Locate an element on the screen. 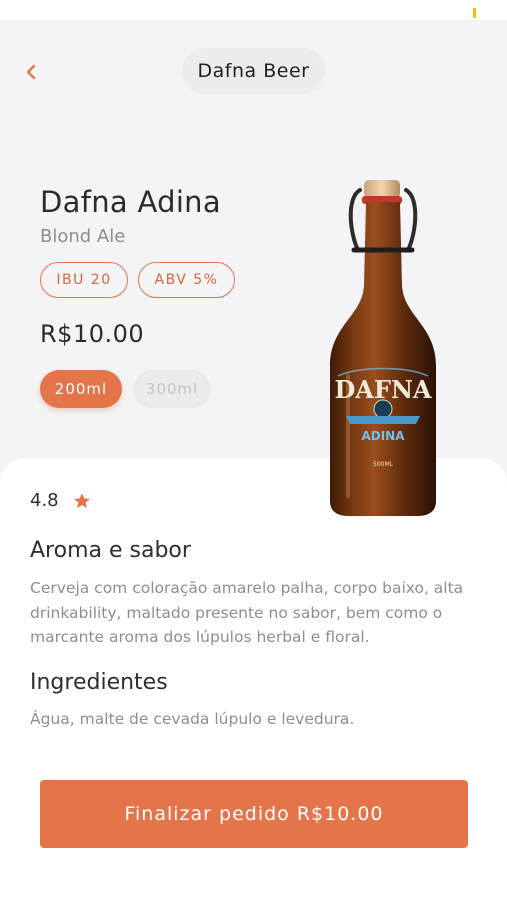  bottle-volume-text: 500ML is located at coordinates (383, 464).